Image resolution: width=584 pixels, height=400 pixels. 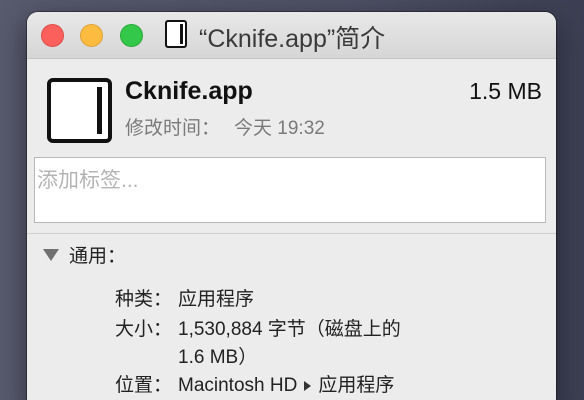 I want to click on where-row: 位置： Macintosh HD 应用程序, so click(x=247, y=383).